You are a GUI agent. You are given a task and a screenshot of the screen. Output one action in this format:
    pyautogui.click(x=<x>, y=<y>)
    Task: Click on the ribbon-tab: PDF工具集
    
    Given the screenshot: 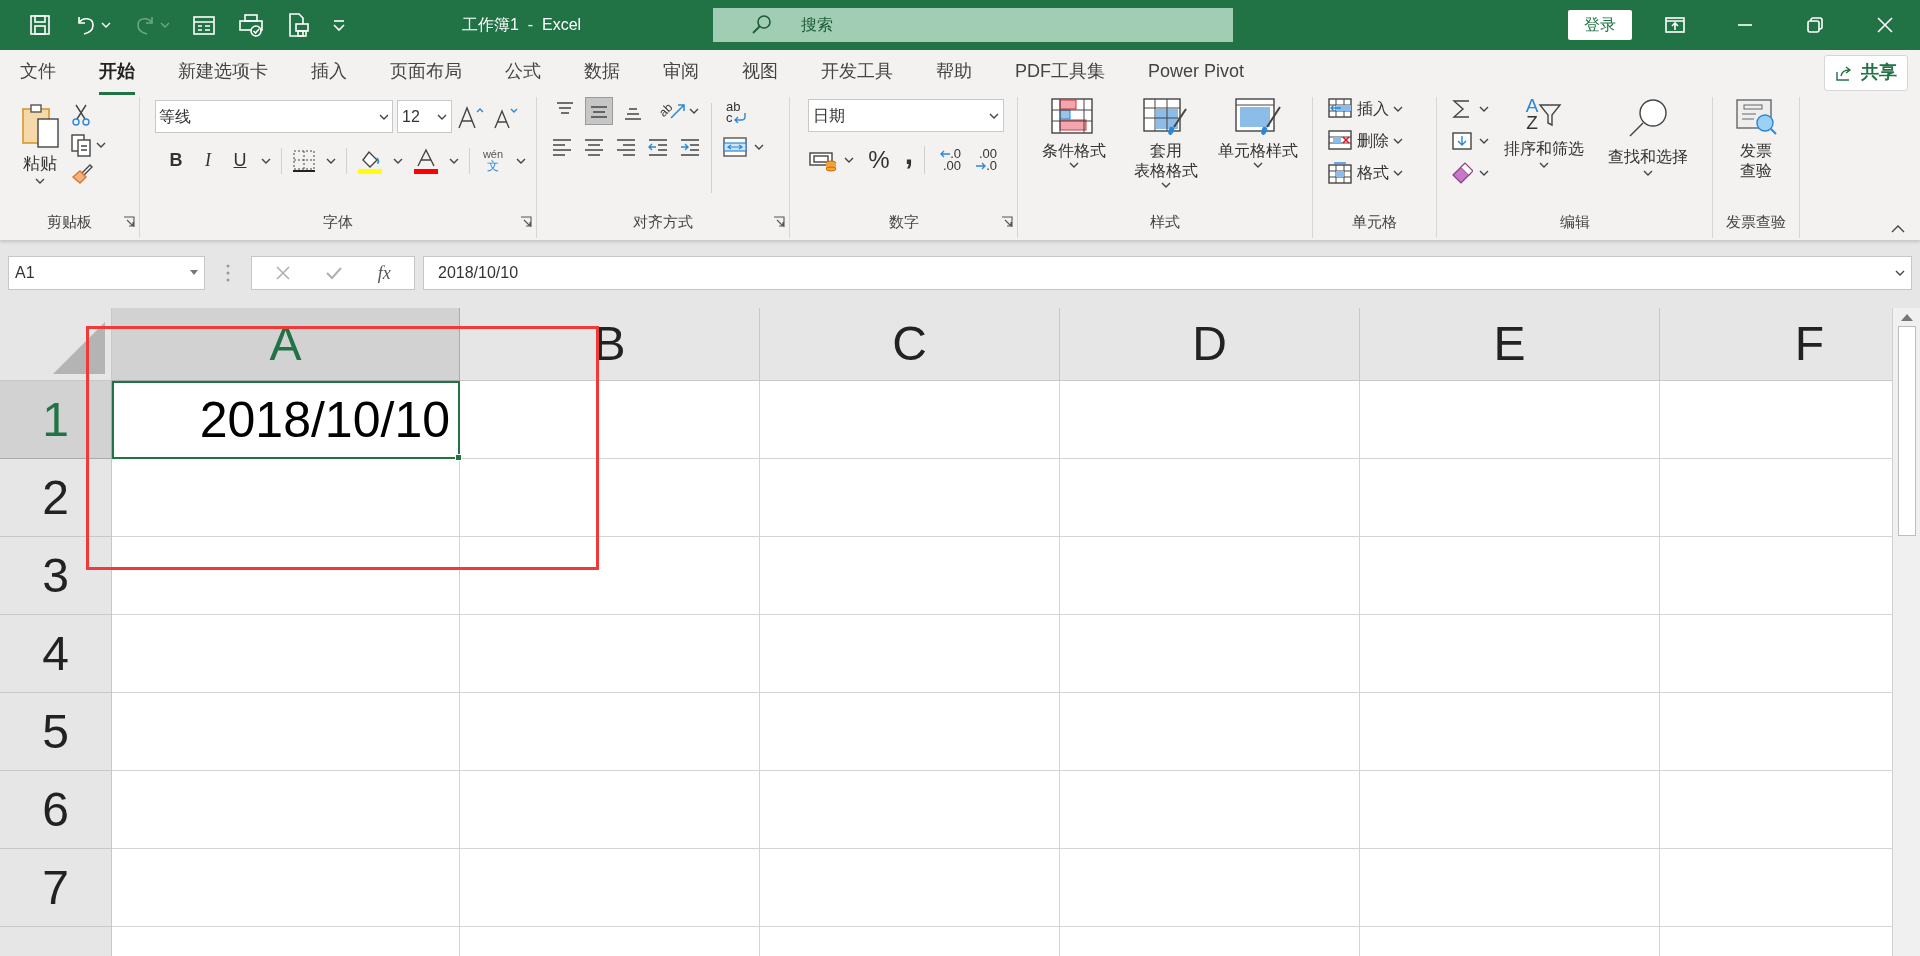 What is the action you would take?
    pyautogui.click(x=1060, y=72)
    